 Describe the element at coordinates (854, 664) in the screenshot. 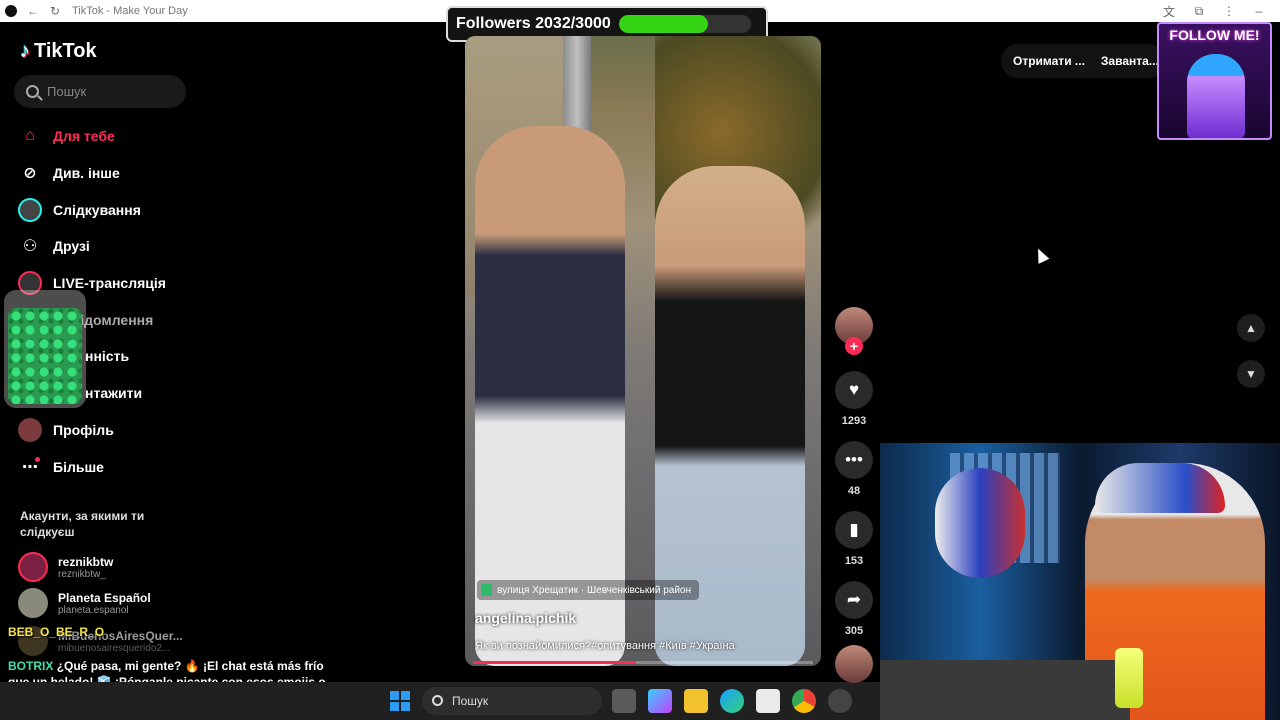

I see `music-disc-avatar` at that location.